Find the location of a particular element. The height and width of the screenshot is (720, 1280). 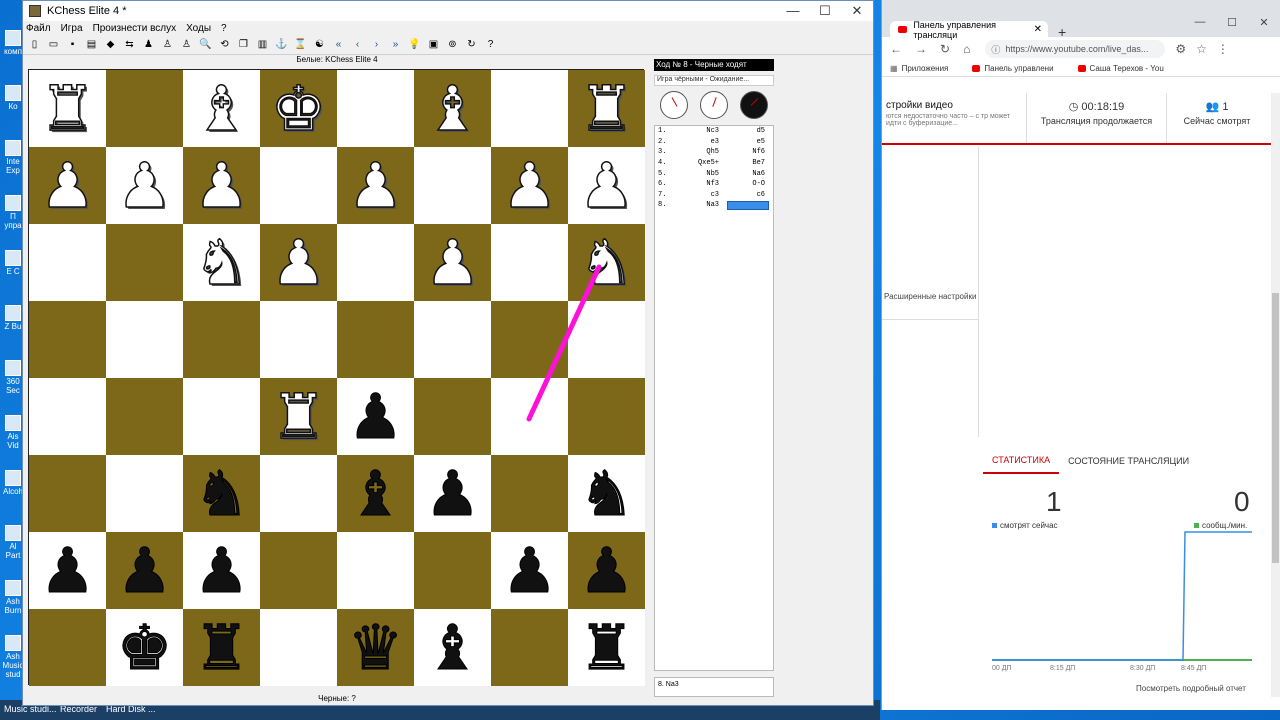

browser-tab: Панель управления трансляци ✕ is located at coordinates (969, 30).